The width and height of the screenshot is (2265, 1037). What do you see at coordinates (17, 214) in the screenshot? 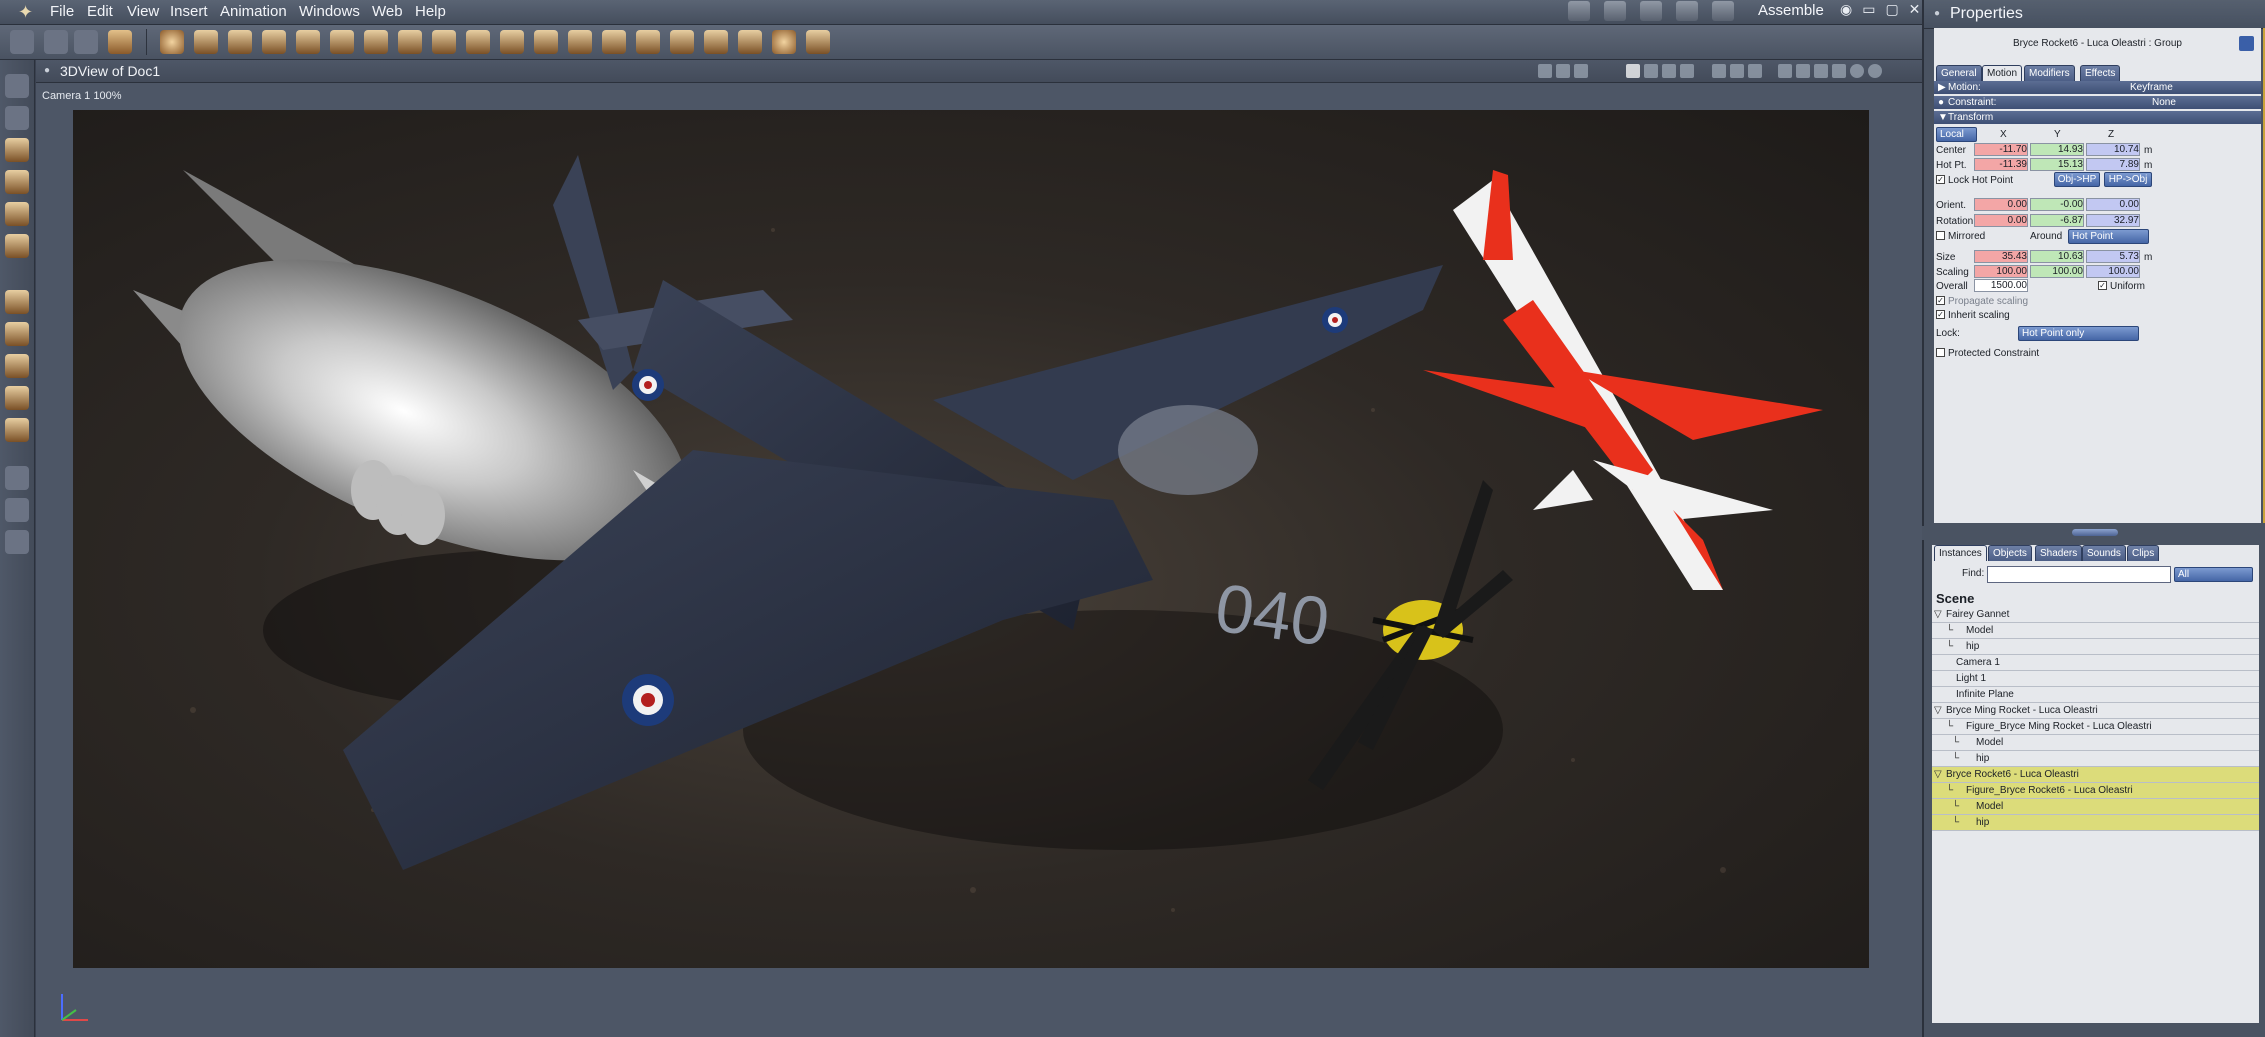
I see `link-tool-icon` at bounding box center [17, 214].